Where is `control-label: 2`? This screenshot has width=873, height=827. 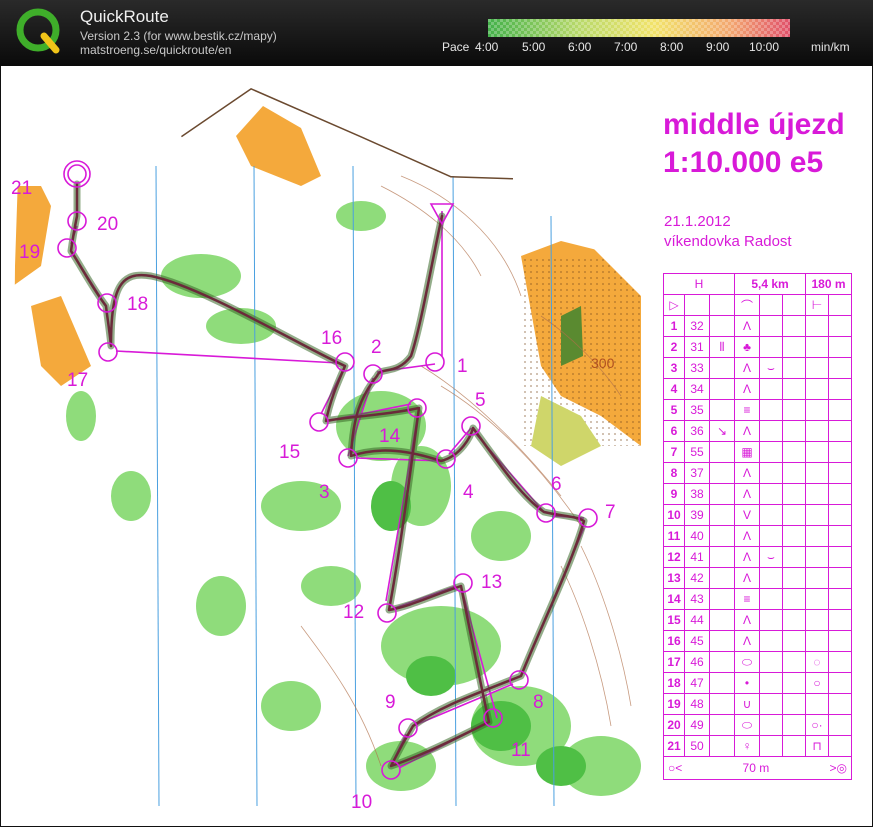
control-label: 2 is located at coordinates (376, 347).